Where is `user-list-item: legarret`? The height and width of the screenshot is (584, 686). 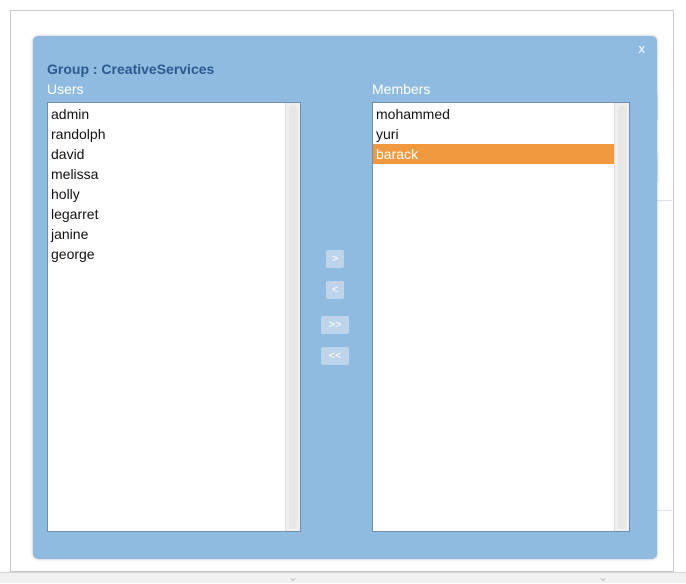 user-list-item: legarret is located at coordinates (166, 214).